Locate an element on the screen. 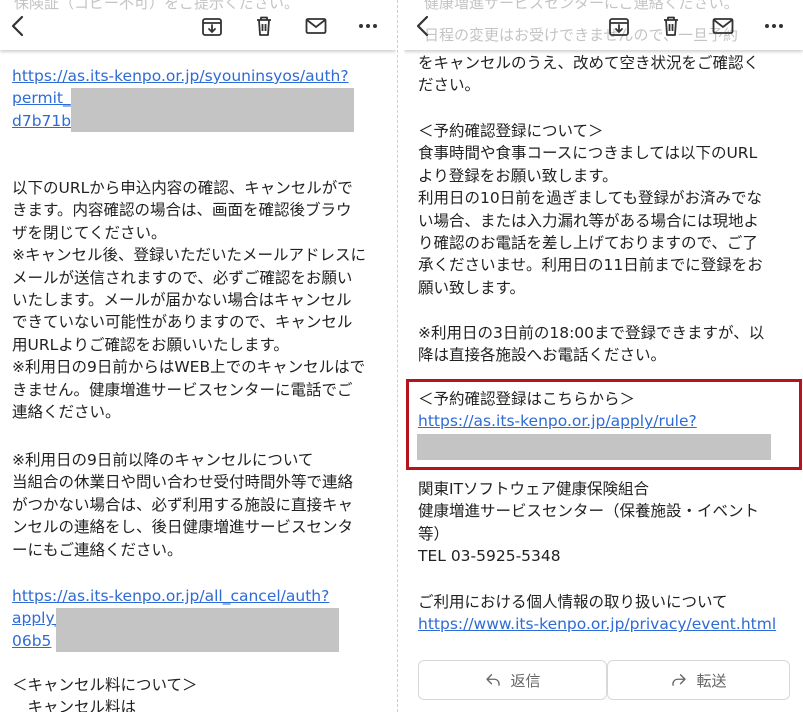 This screenshot has width=803, height=712. org-name: 関東ITソフトウェア健康保険組合 is located at coordinates (534, 489).